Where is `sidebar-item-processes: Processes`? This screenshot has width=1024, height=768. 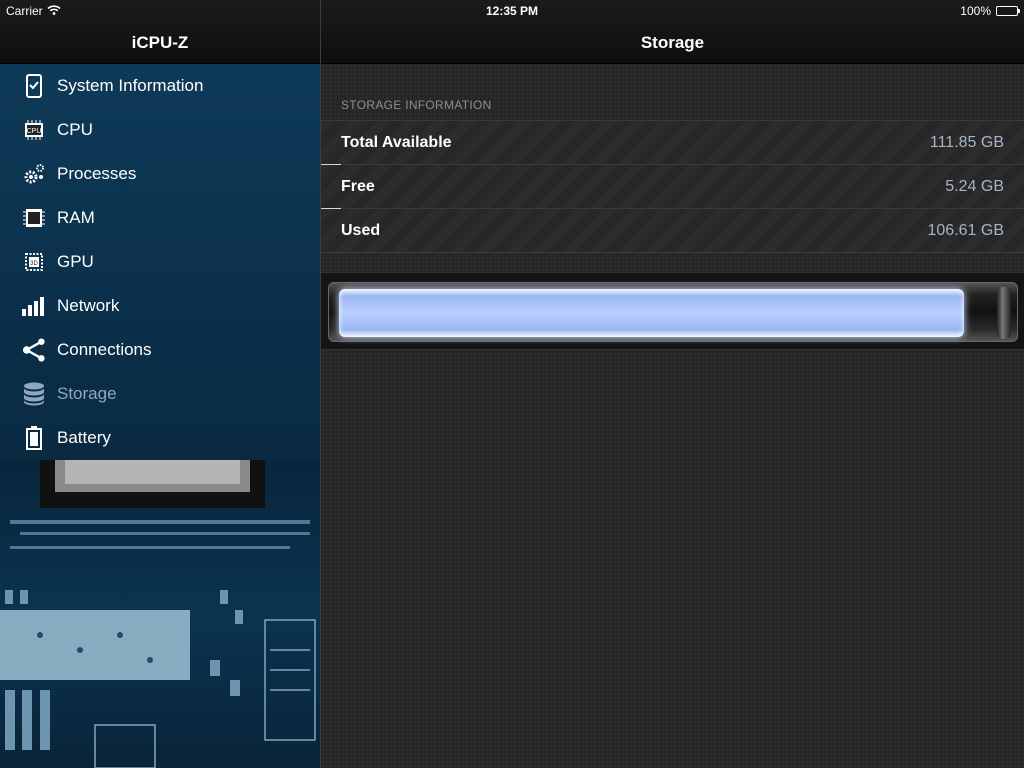
sidebar-item-processes: Processes is located at coordinates (160, 174).